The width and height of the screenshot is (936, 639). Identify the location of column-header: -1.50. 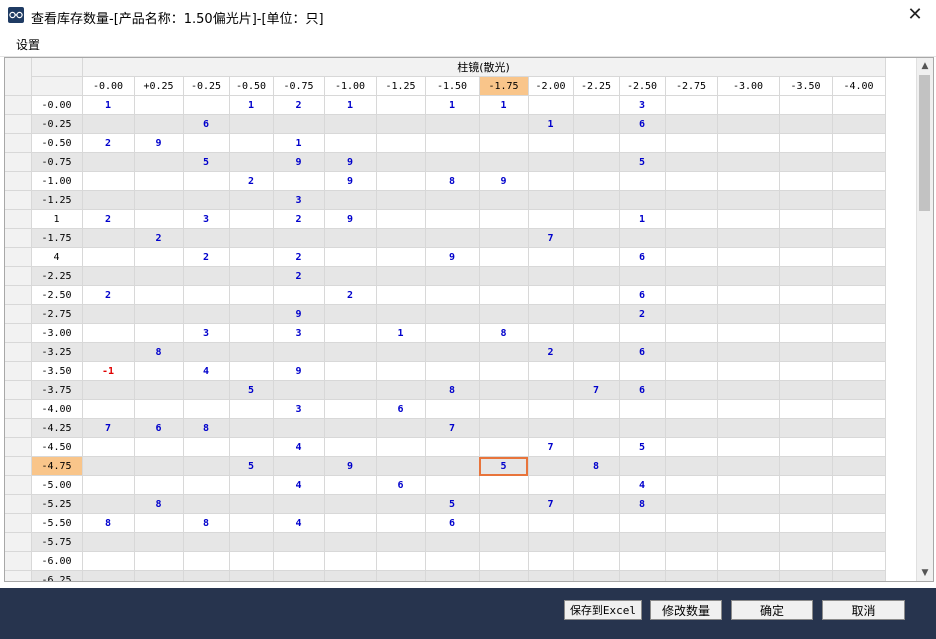
(452, 86).